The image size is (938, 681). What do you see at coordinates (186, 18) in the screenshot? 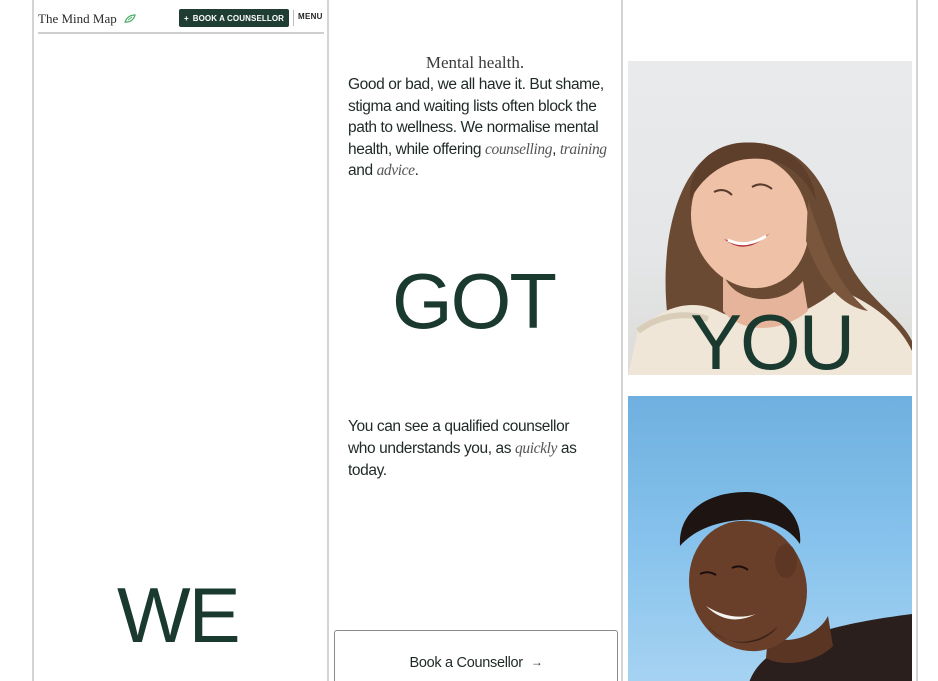
I see `plus-icon: +` at bounding box center [186, 18].